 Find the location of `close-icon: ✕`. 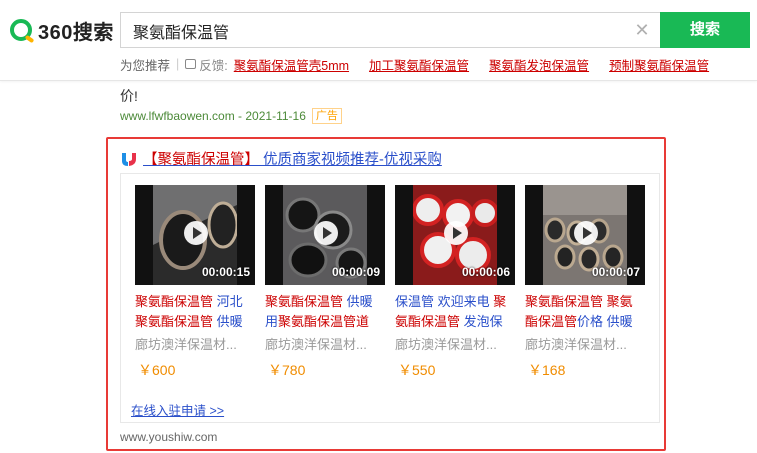

close-icon: ✕ is located at coordinates (642, 30).